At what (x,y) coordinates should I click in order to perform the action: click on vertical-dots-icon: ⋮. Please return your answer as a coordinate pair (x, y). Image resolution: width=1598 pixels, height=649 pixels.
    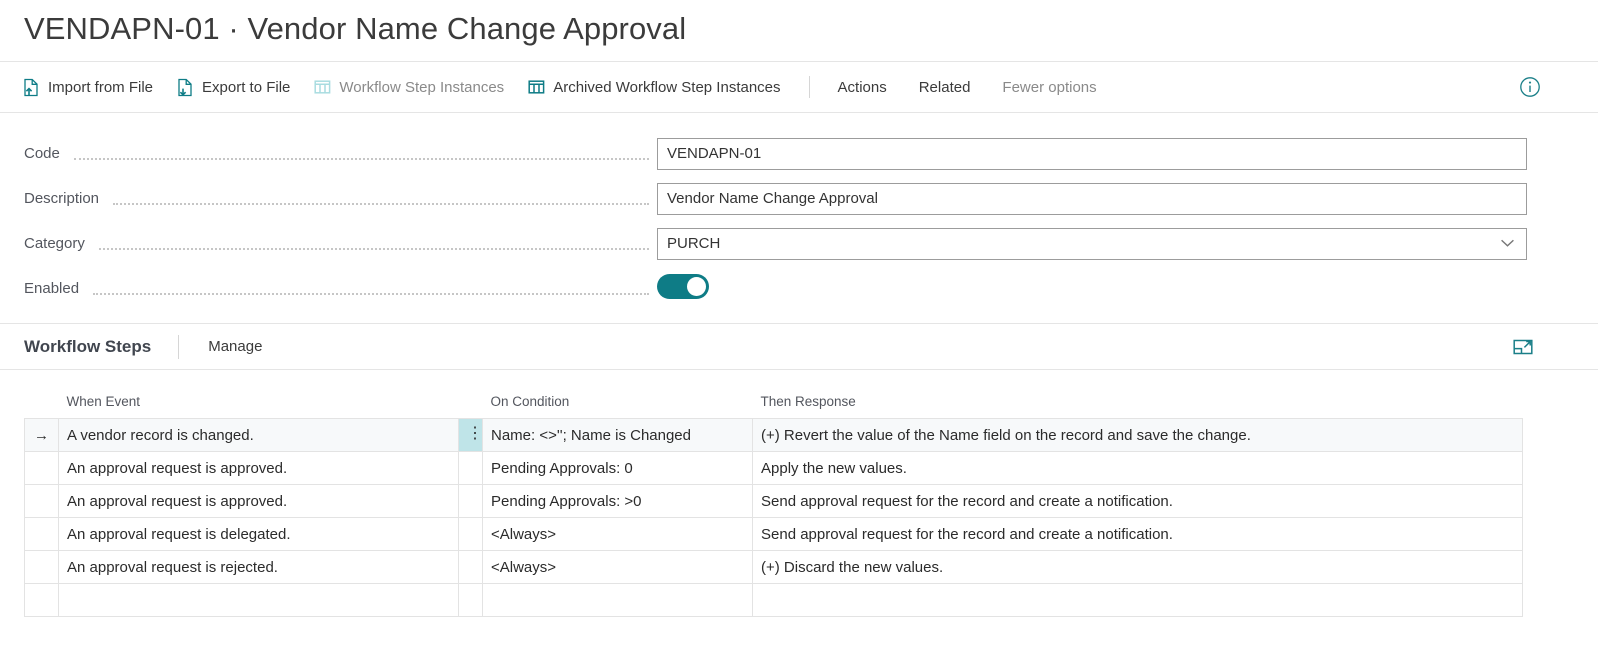
    Looking at the image, I should click on (475, 434).